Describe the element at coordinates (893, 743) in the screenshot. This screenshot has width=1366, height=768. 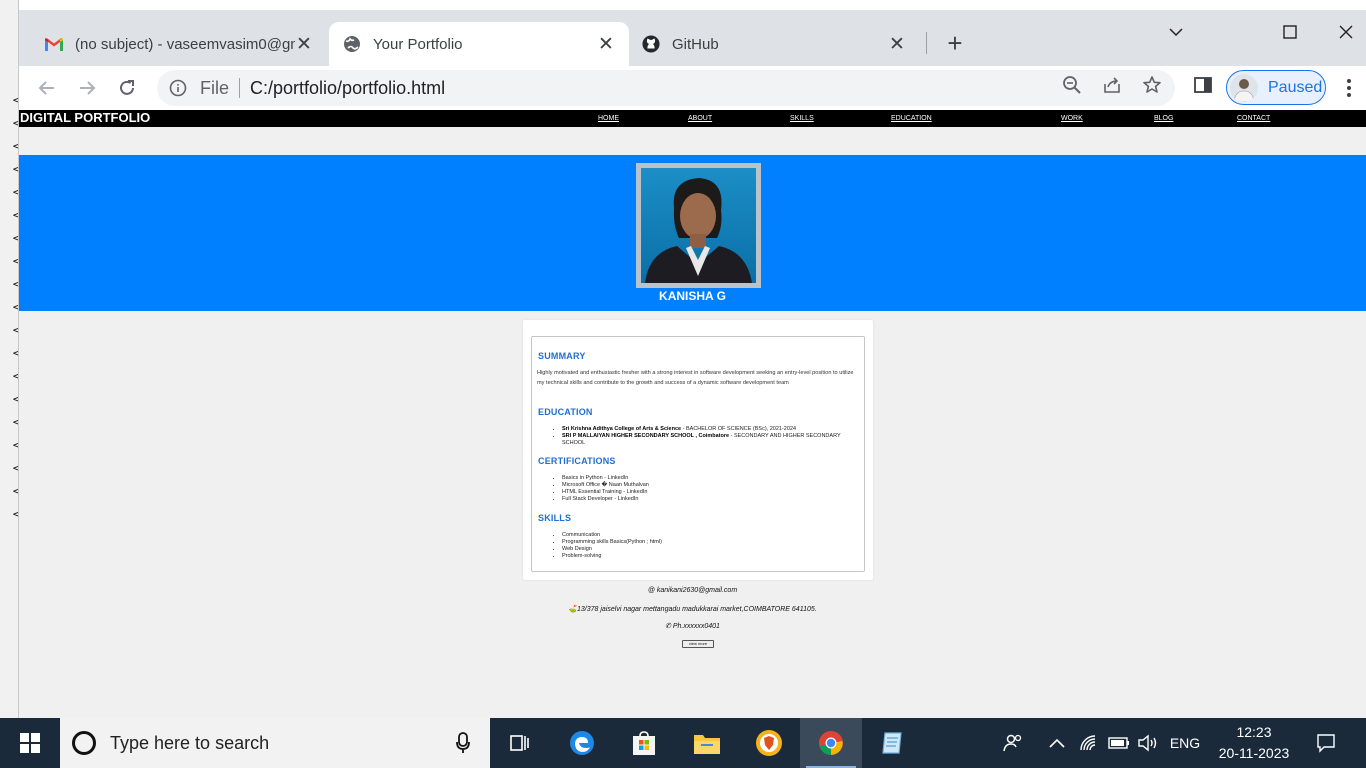
I see `notepad-icon` at that location.